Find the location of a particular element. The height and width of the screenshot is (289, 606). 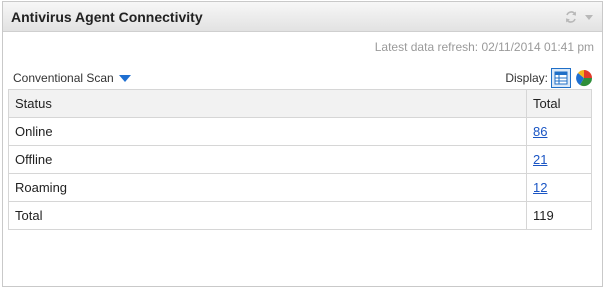

table-view-icon is located at coordinates (561, 78).